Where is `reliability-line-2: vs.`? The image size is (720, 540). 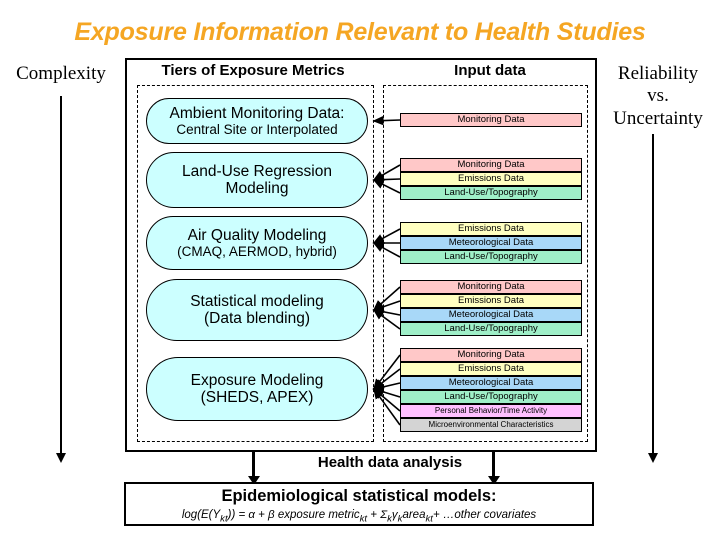 reliability-line-2: vs. is located at coordinates (658, 96).